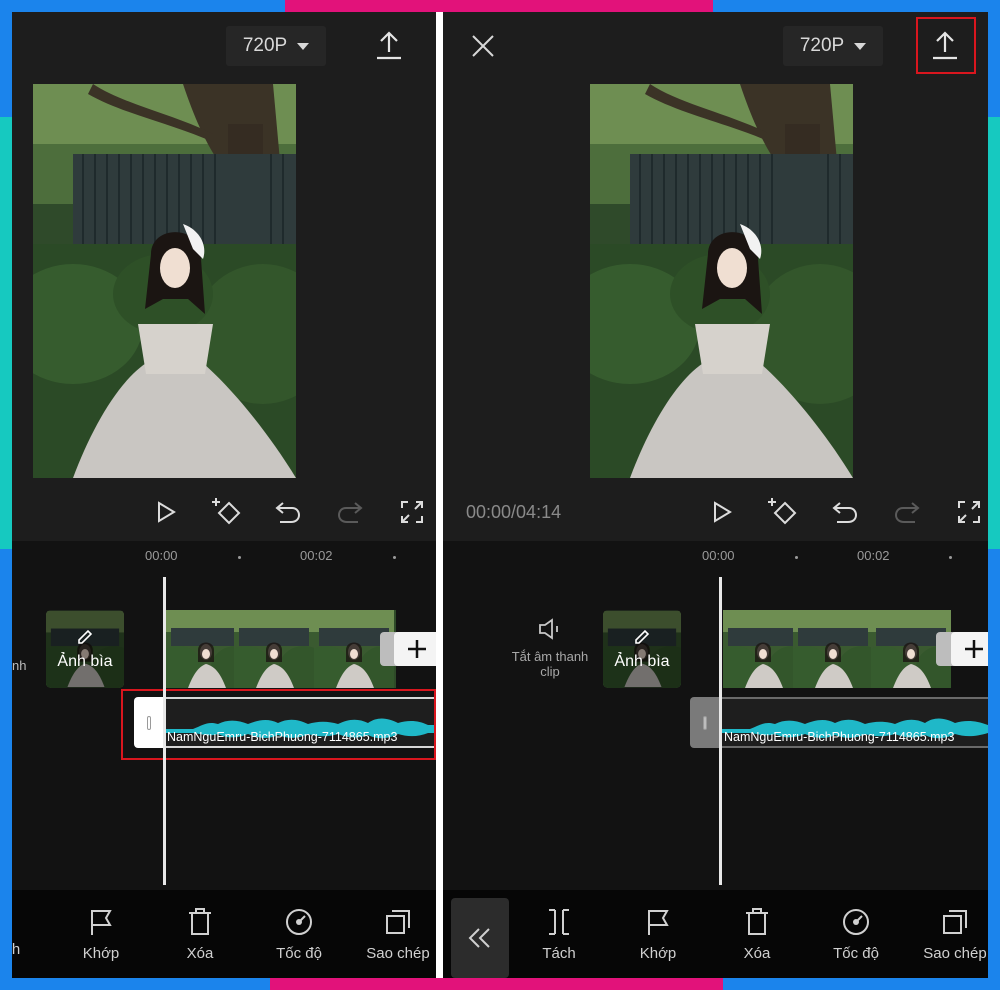 This screenshot has width=1000, height=990. I want to click on frame-top-accent, so click(499, 6).